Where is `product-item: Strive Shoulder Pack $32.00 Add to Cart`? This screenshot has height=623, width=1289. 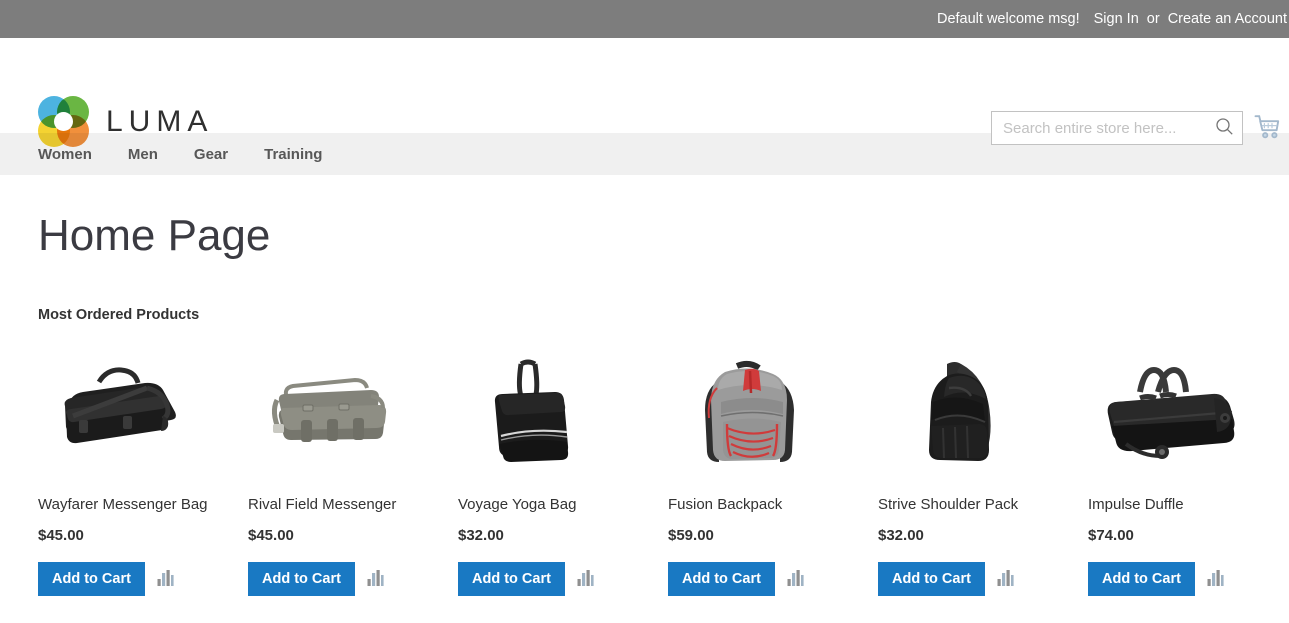 product-item: Strive Shoulder Pack $32.00 Add to Cart is located at coordinates (983, 475).